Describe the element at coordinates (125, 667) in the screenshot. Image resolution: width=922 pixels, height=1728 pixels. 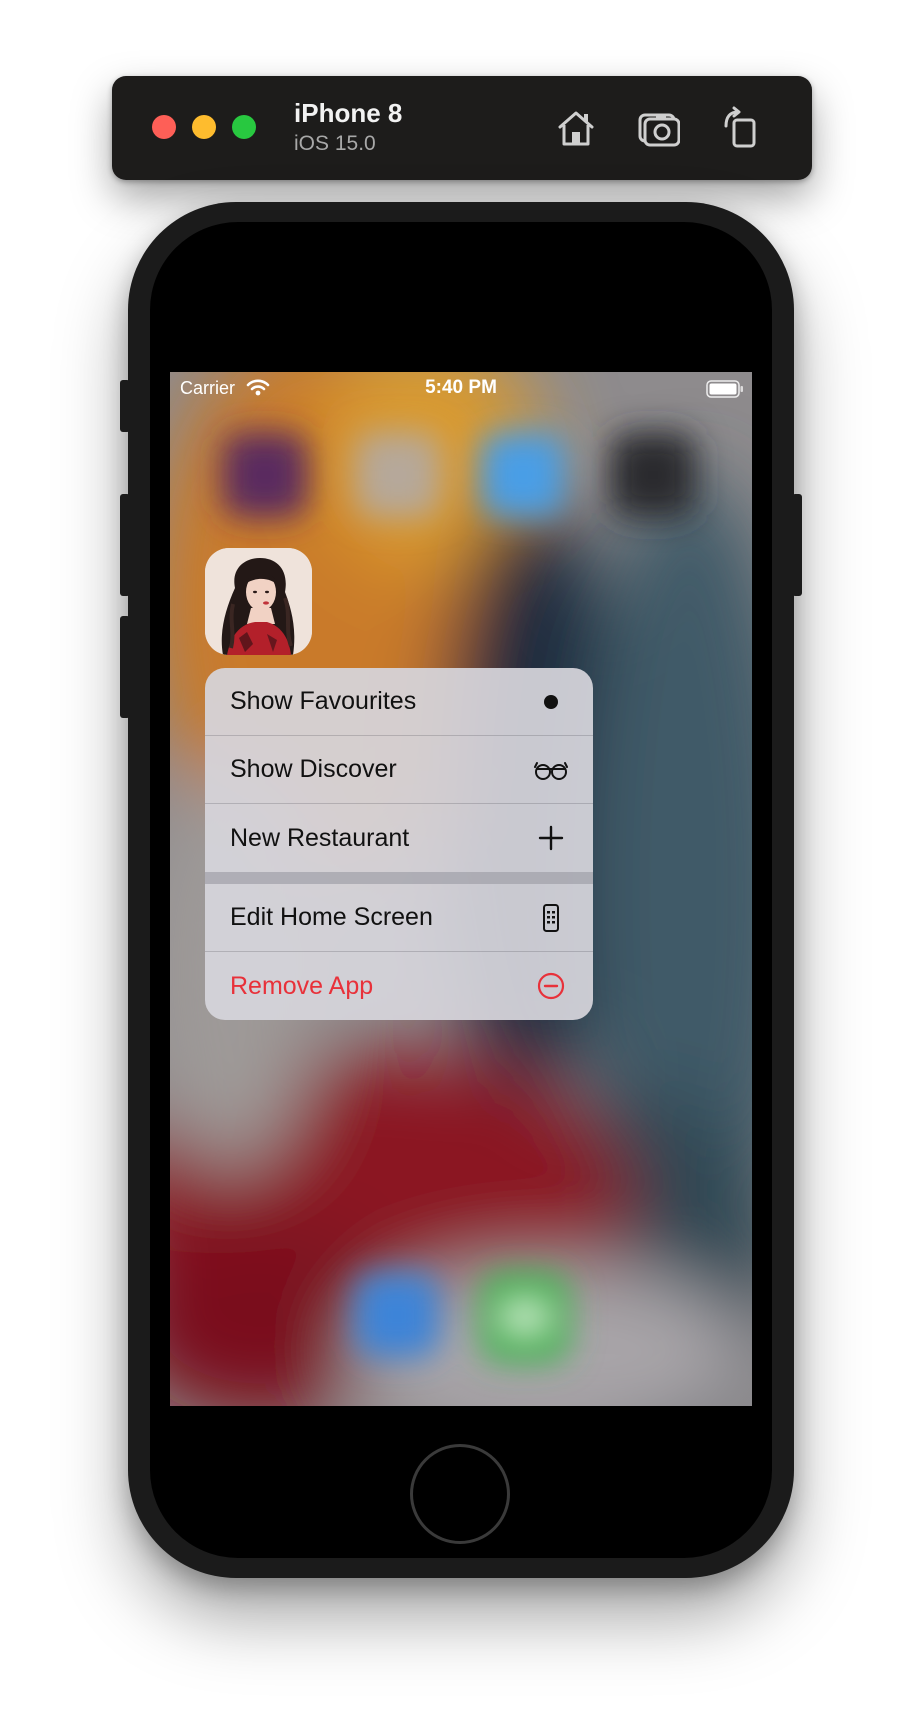
I see `volume-down-button` at that location.